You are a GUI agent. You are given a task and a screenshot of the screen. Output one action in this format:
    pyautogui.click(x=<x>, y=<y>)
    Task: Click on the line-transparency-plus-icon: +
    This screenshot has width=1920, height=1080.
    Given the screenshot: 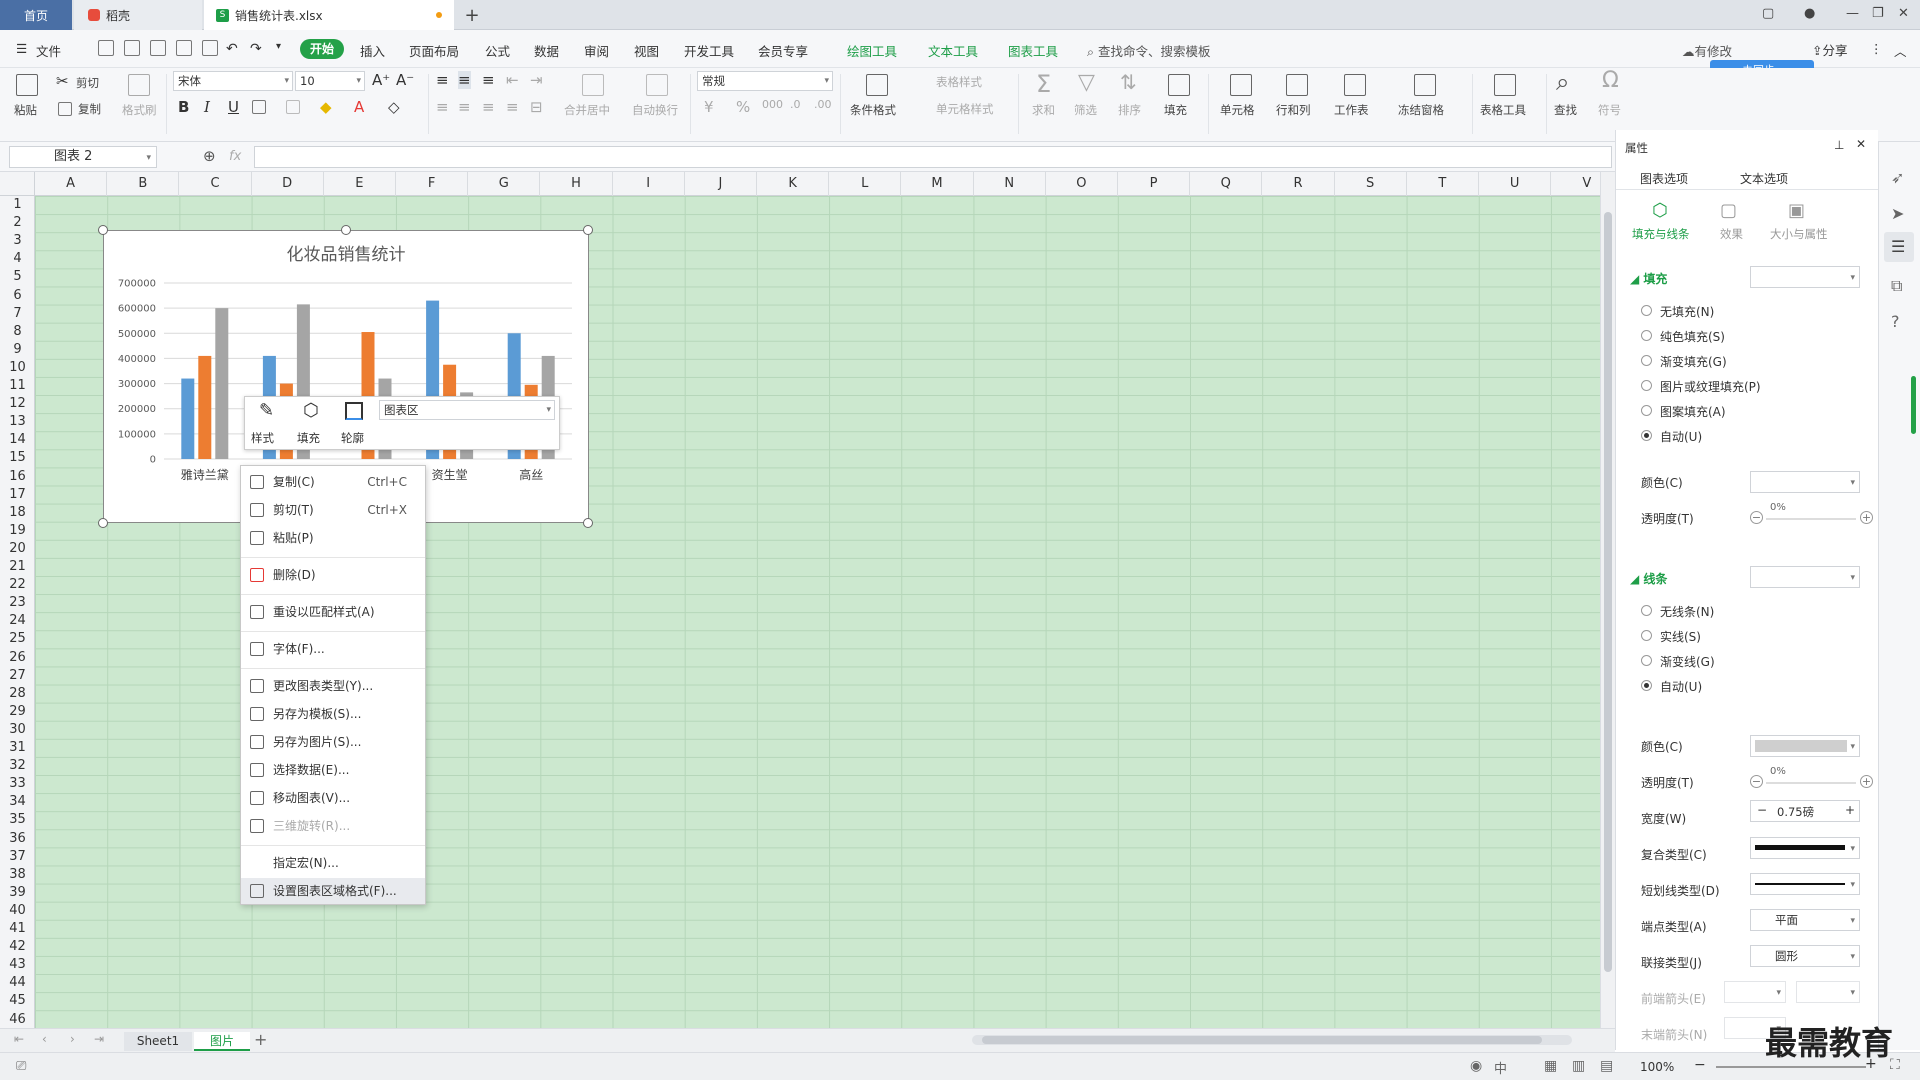 What is the action you would take?
    pyautogui.click(x=1866, y=781)
    